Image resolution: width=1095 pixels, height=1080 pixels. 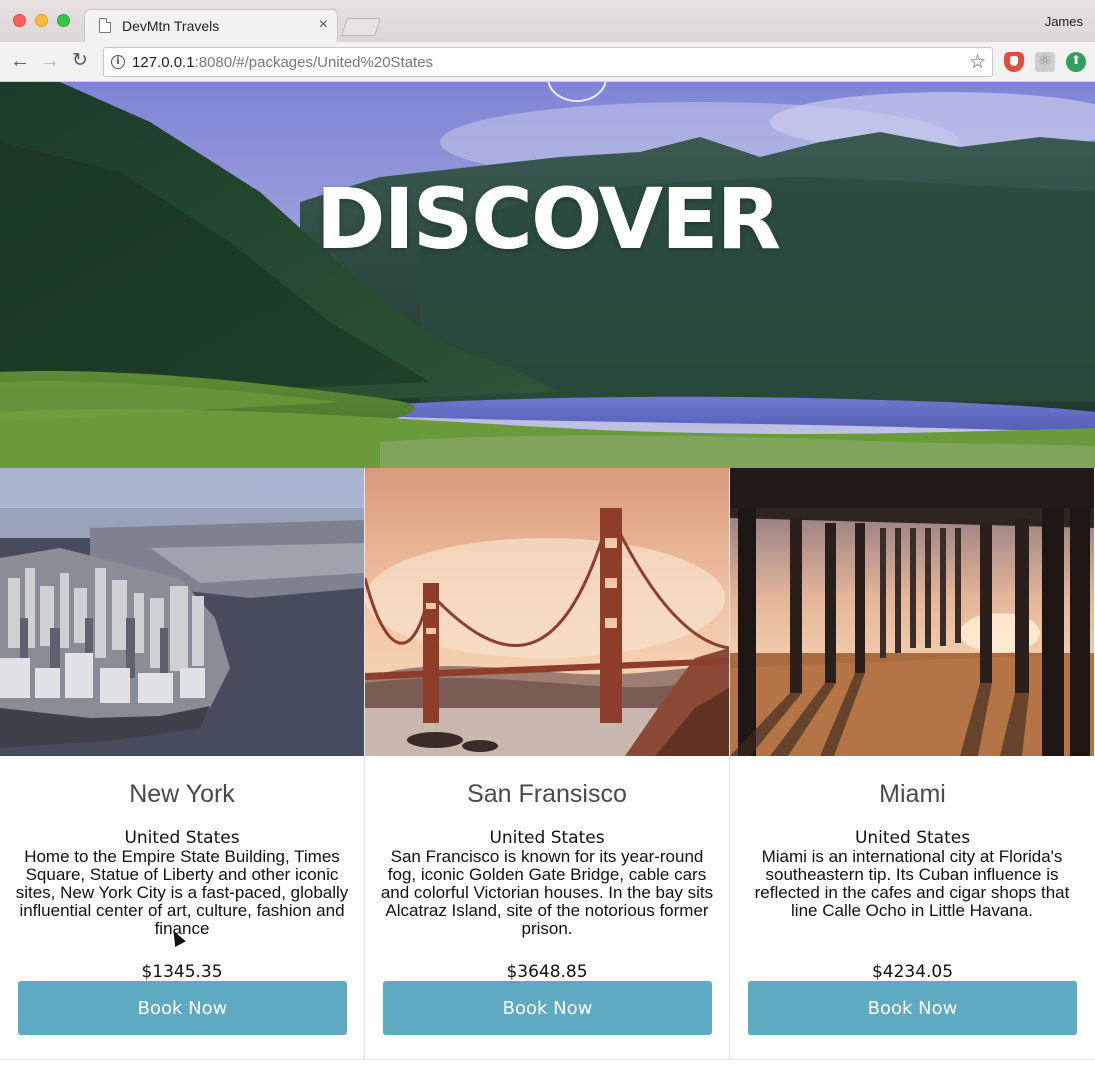 I want to click on package-price: $3648.85, so click(x=547, y=972).